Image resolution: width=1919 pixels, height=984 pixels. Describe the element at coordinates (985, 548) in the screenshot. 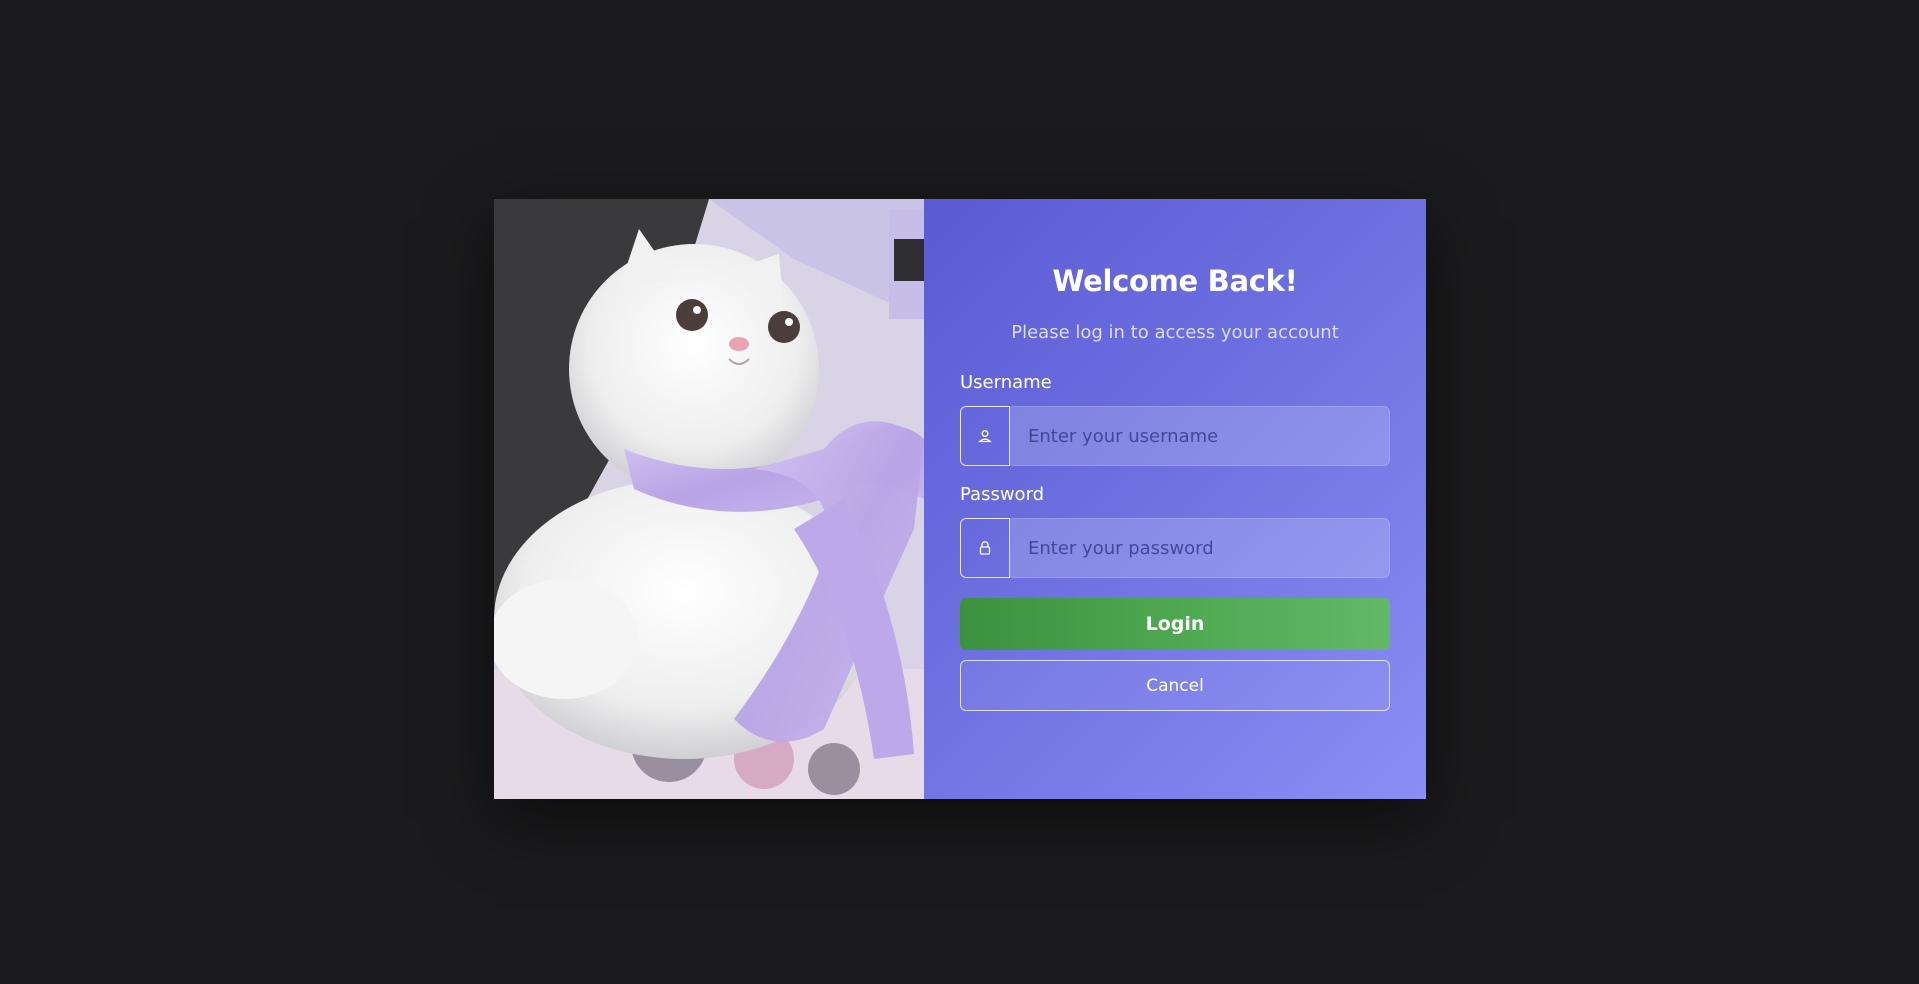

I see `lock-icon` at that location.